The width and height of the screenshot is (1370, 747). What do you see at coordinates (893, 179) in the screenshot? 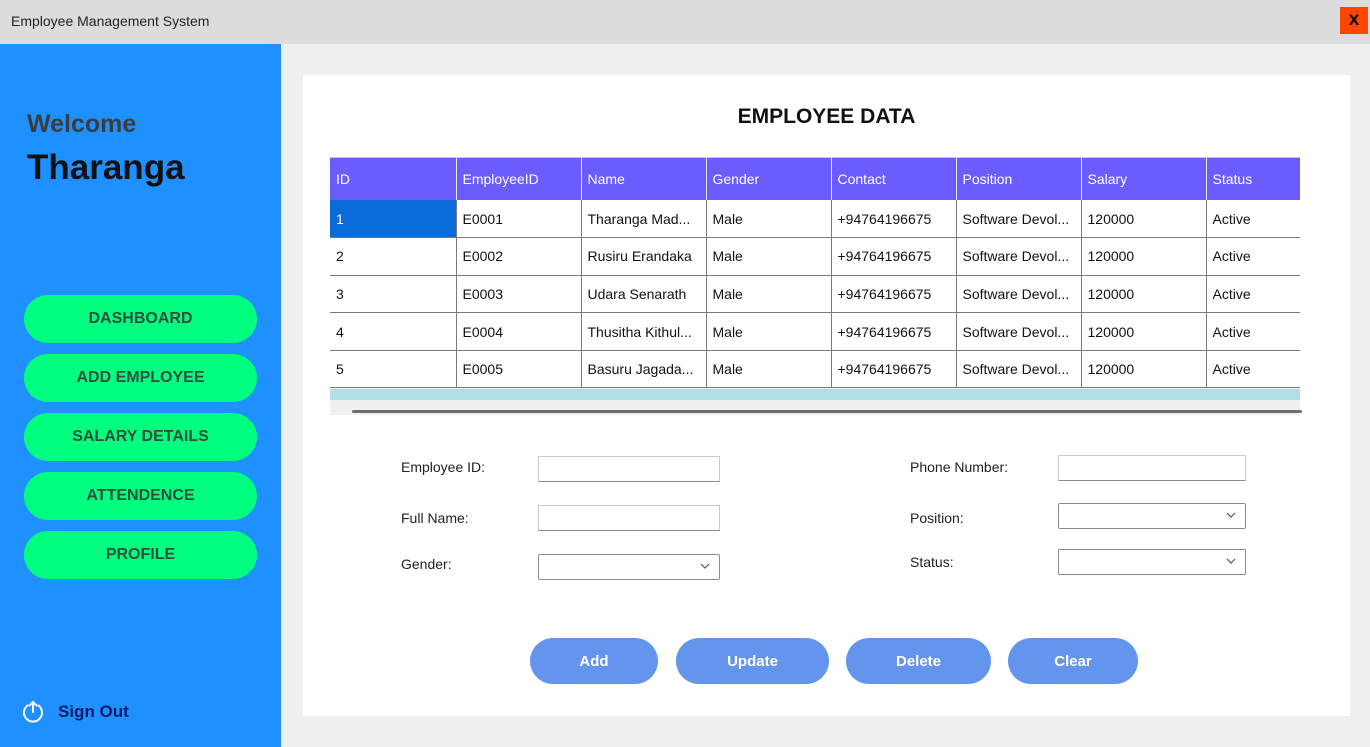
I see `column-header-contact: Contact` at bounding box center [893, 179].